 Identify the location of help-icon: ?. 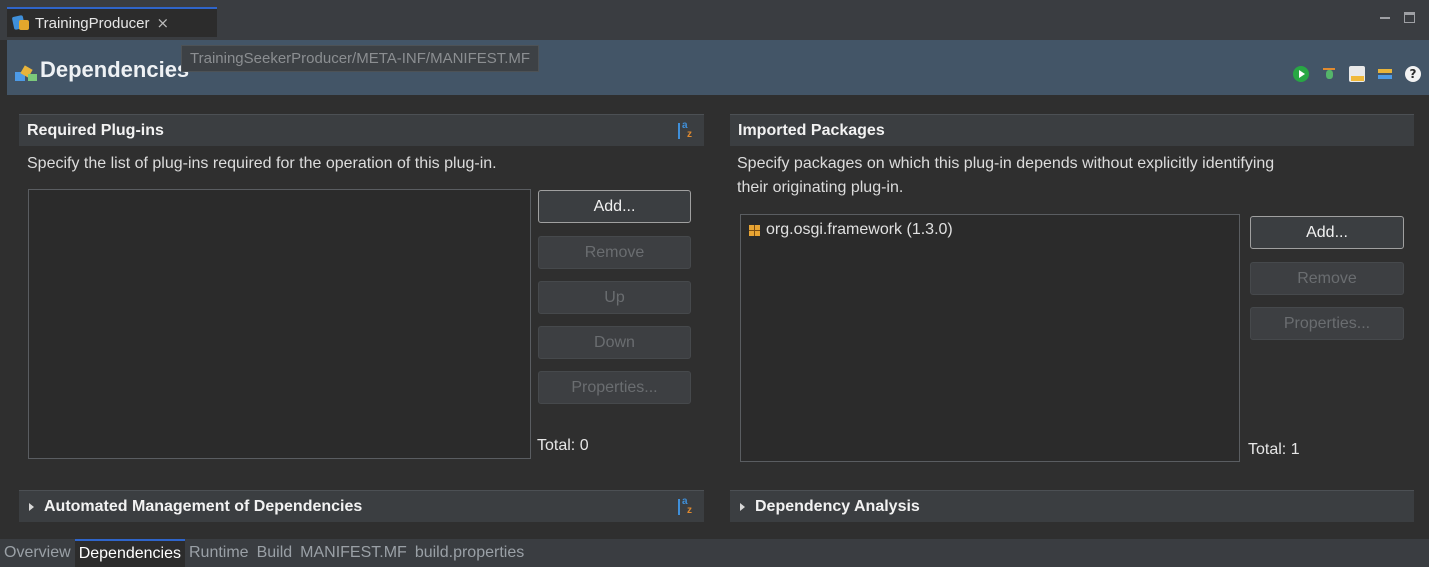
(1413, 74).